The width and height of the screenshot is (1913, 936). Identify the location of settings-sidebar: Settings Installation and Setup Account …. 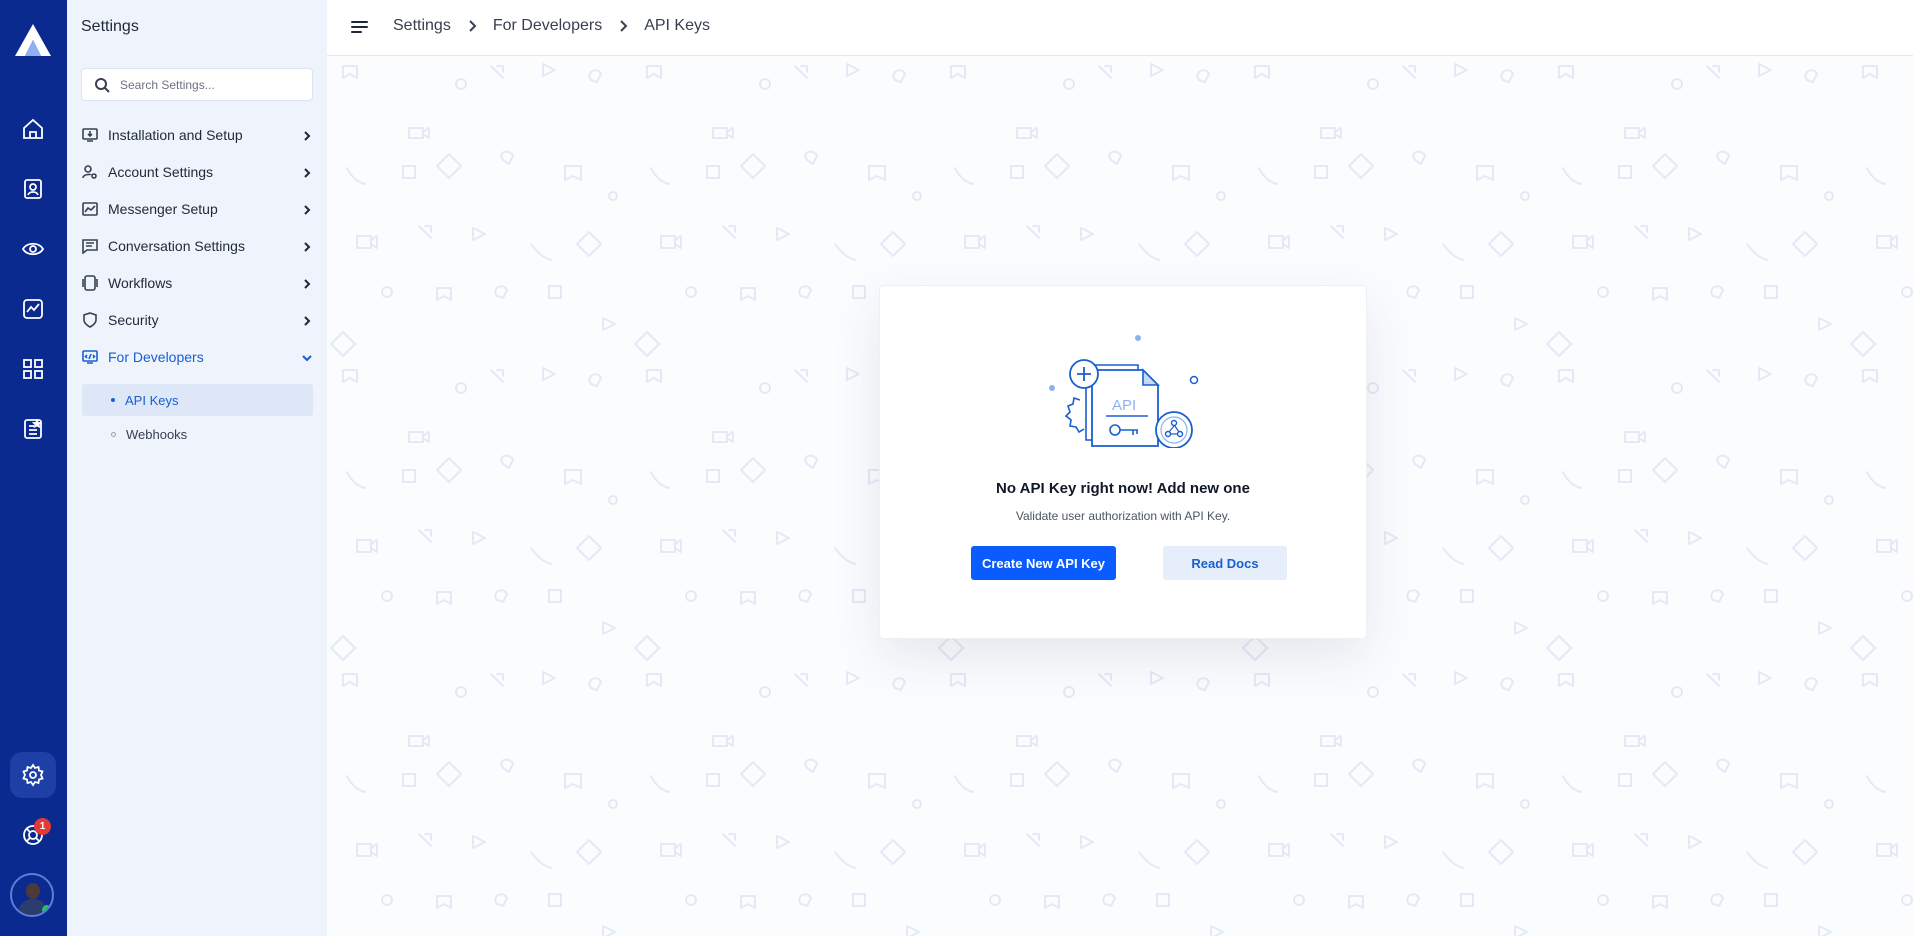
(197, 468).